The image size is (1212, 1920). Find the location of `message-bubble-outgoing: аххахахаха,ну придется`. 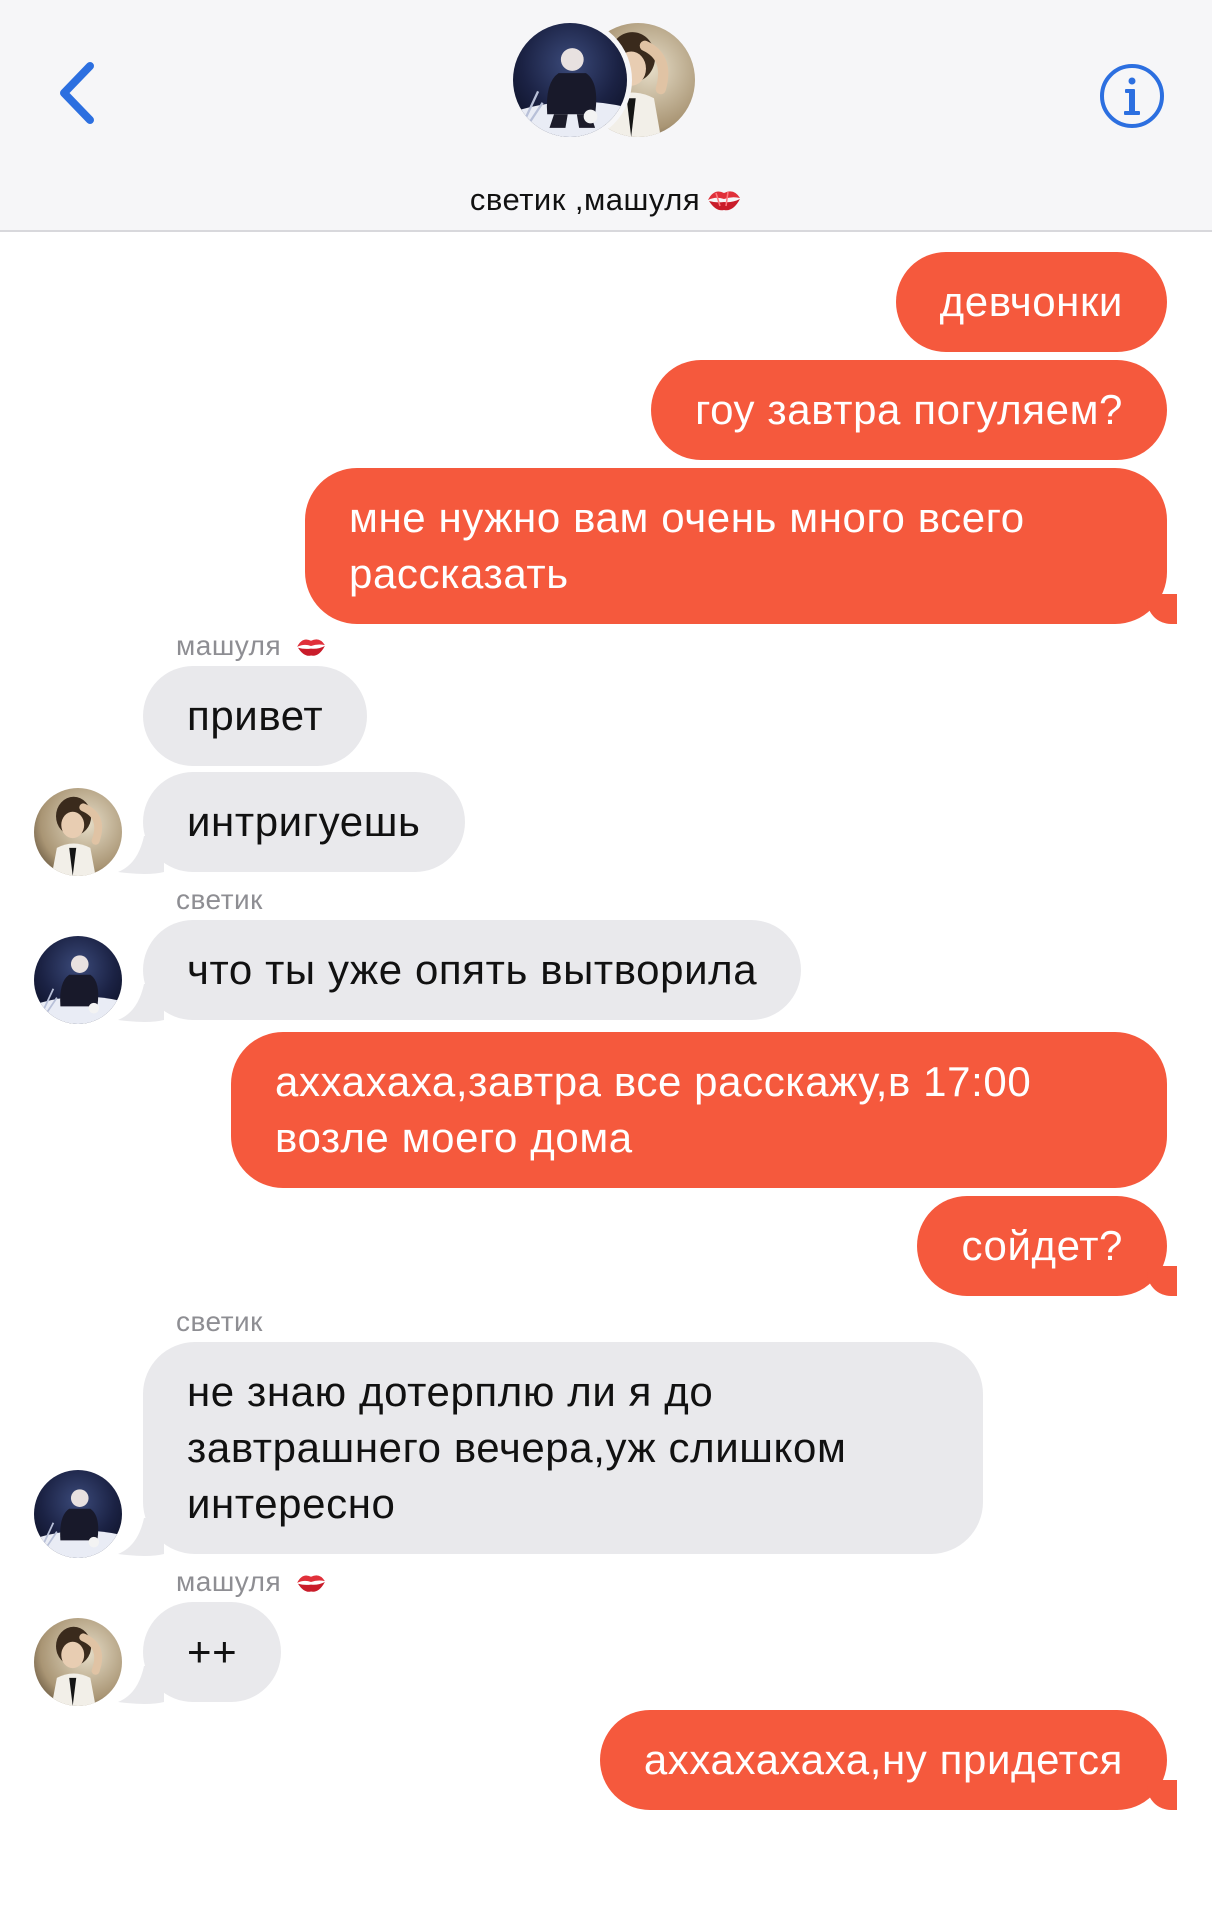

message-bubble-outgoing: аххахахаха,ну придется is located at coordinates (888, 1760).